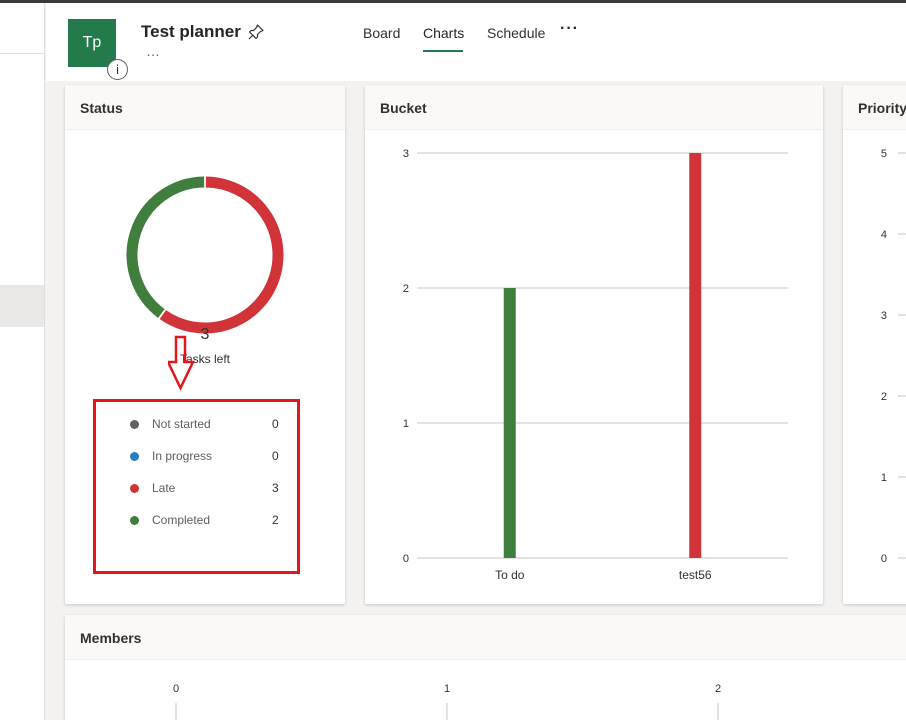 This screenshot has height=720, width=906. Describe the element at coordinates (256, 32) in the screenshot. I see `pin-icon` at that location.